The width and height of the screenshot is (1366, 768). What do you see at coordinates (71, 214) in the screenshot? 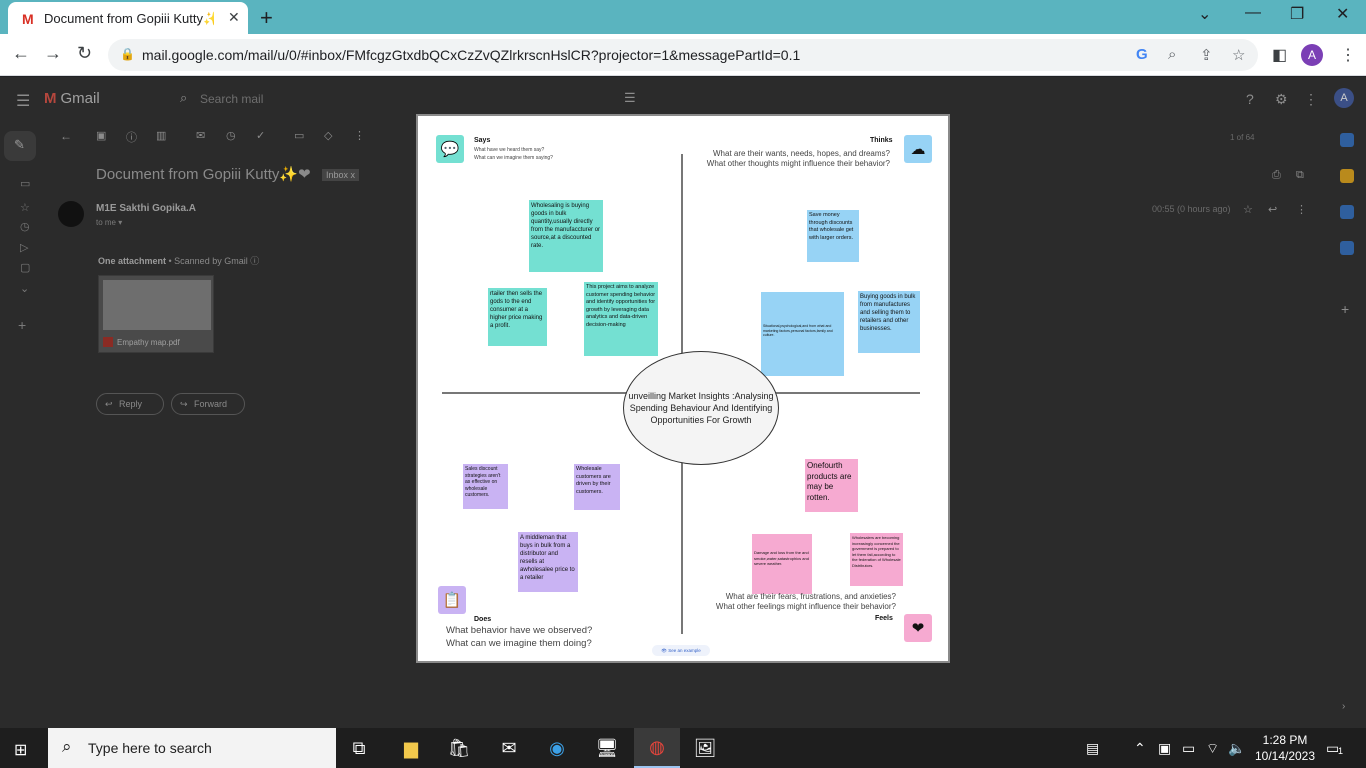
I see `sender-avatar` at bounding box center [71, 214].